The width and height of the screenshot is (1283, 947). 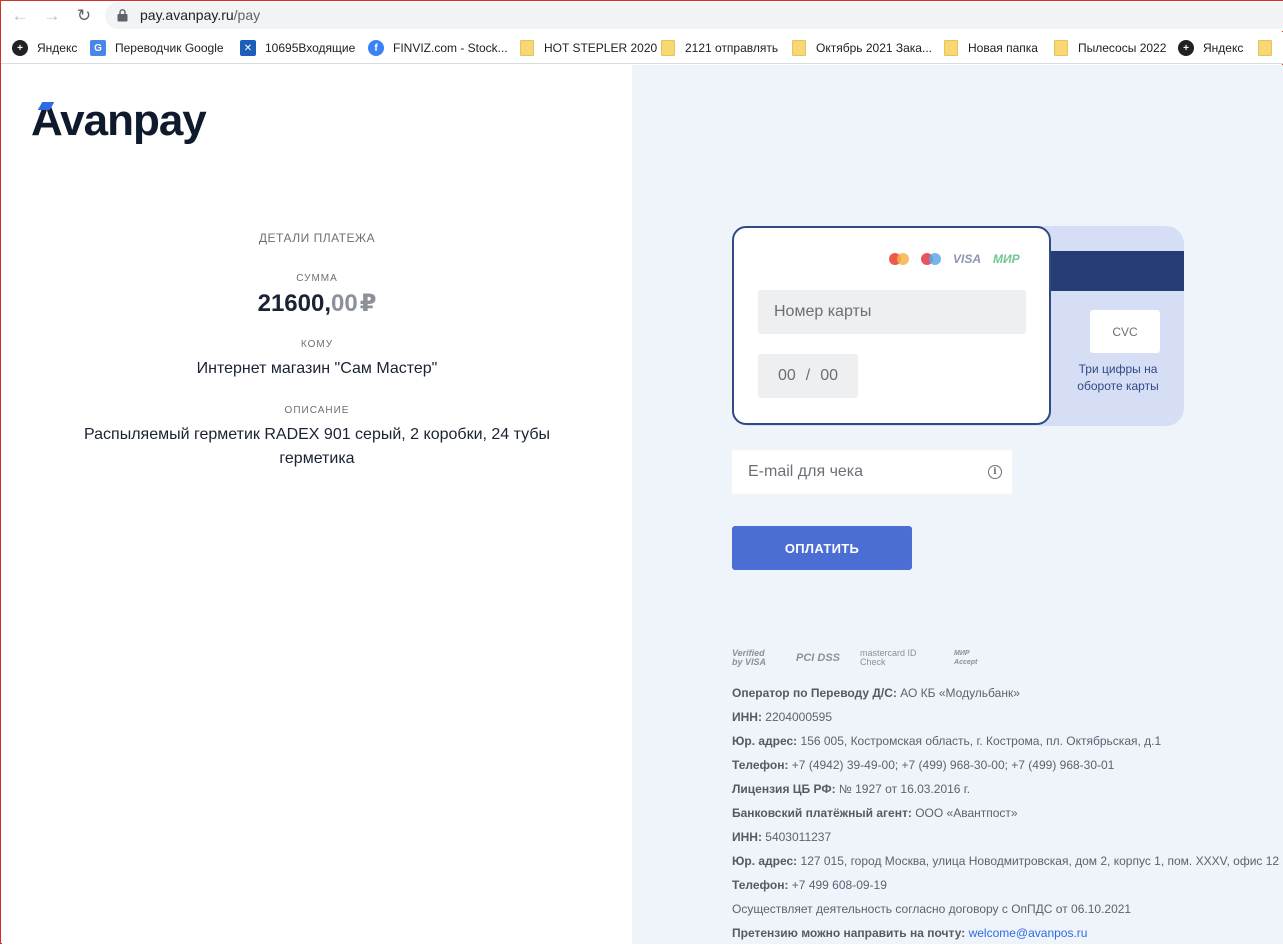 I want to click on bookmark-vacuums-2022: Пылесосы 2022, so click(x=1110, y=48).